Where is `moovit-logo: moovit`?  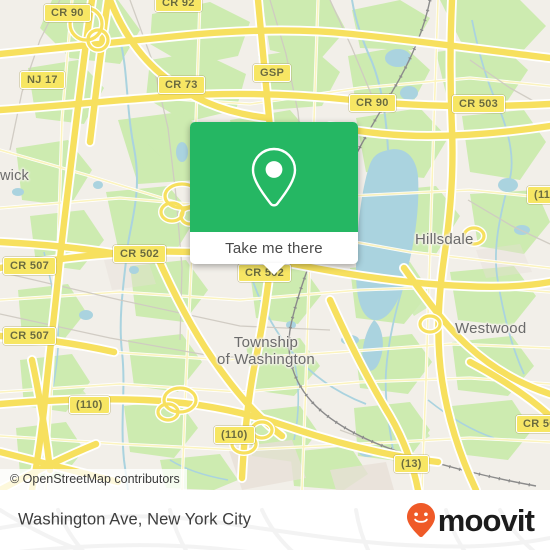
moovit-logo: moovit is located at coordinates (470, 520).